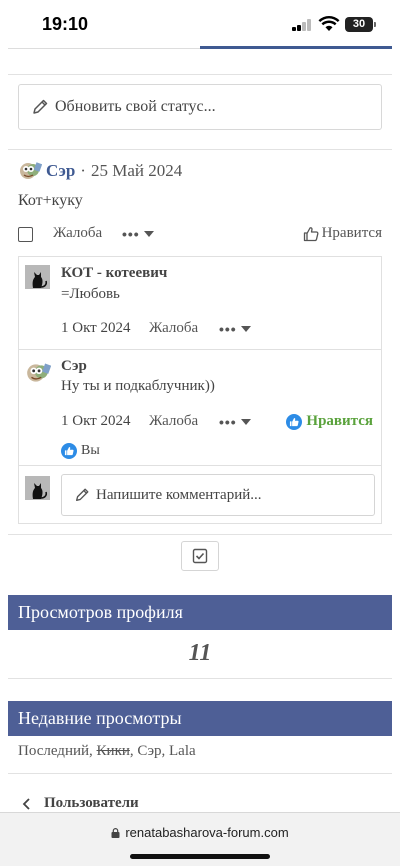 This screenshot has width=400, height=866. I want to click on url-text: renatabasharova-forum.com, so click(207, 832).